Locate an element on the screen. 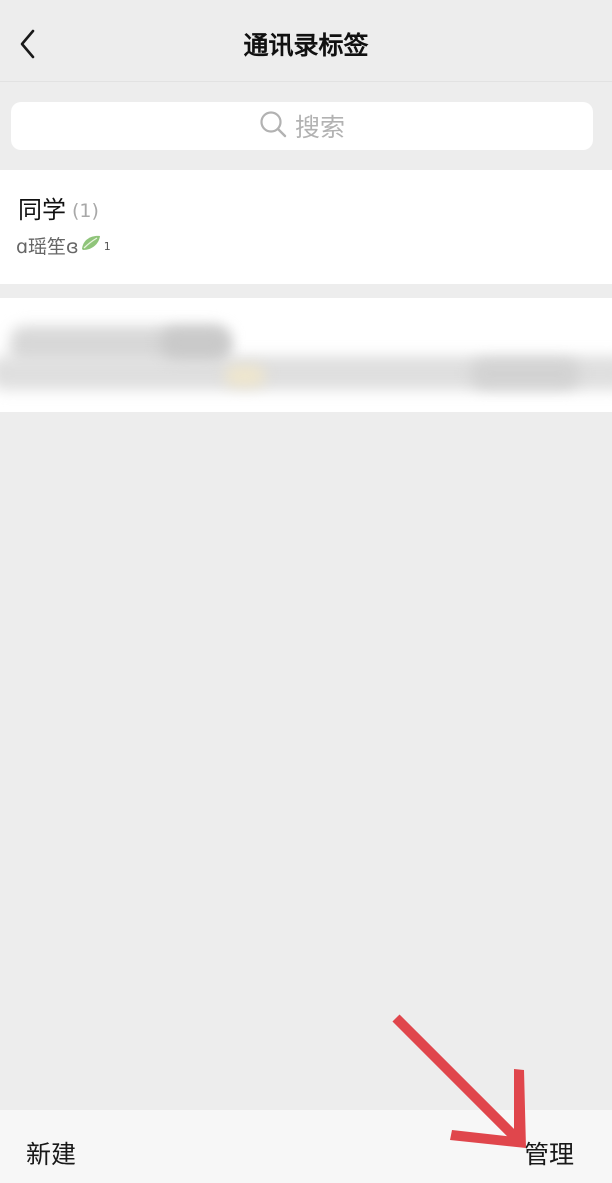 The image size is (612, 1183). manage-button: 管理 is located at coordinates (549, 1155).